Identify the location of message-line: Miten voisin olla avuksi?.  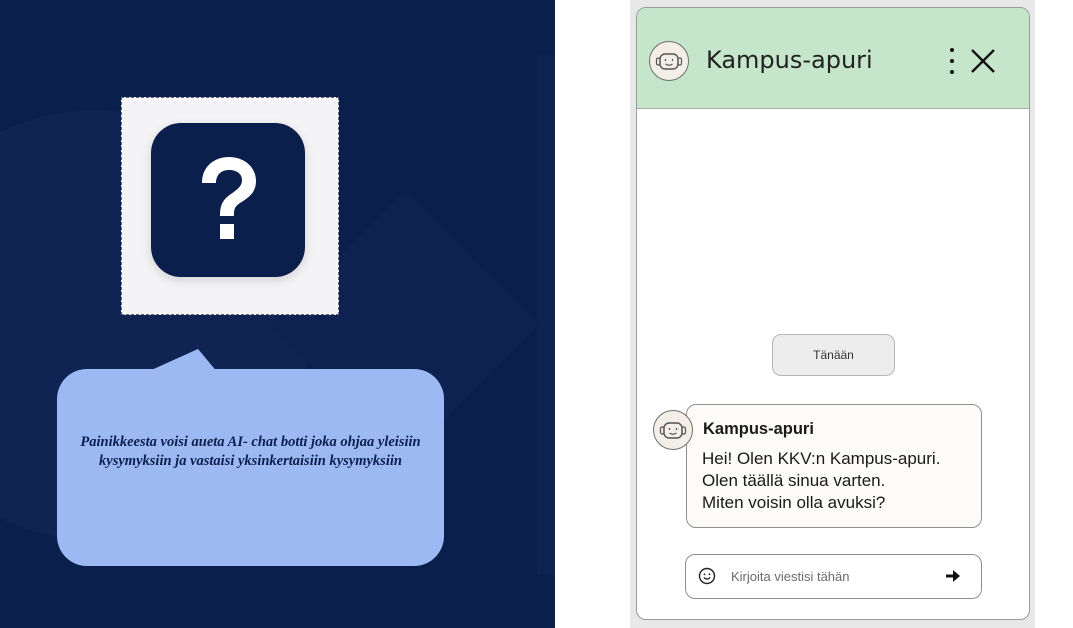
(794, 502).